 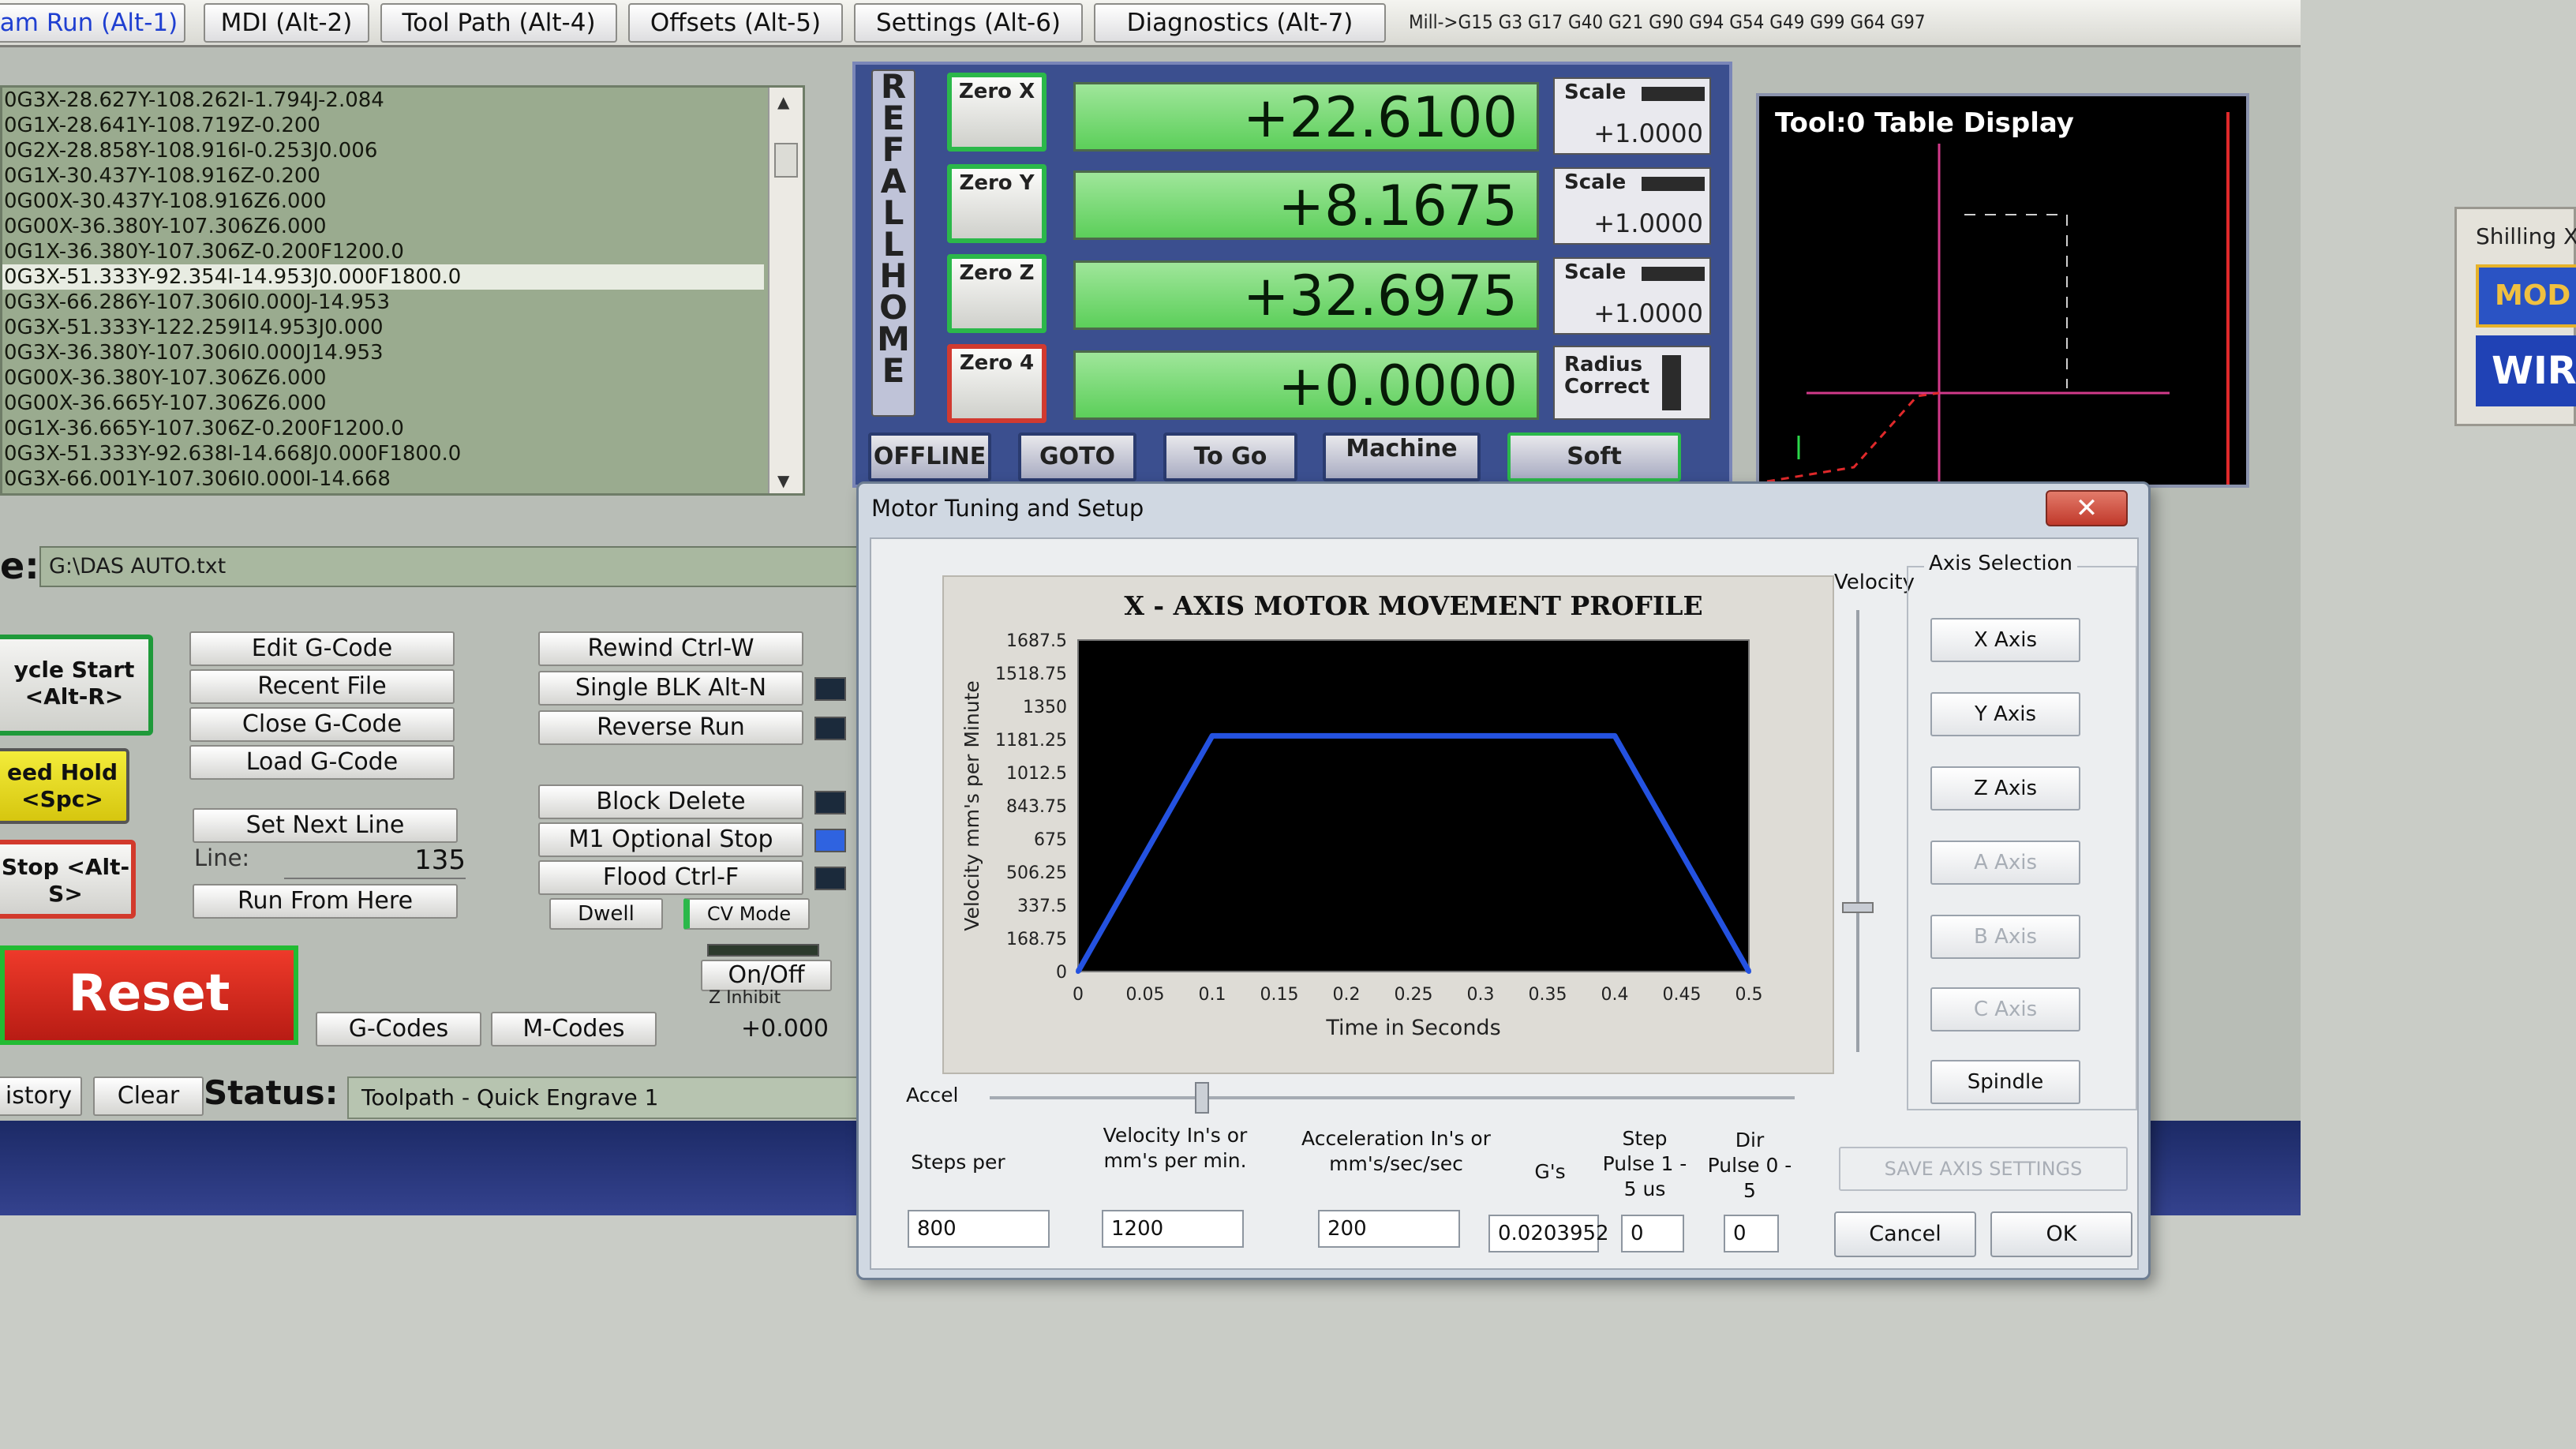 I want to click on toolpath-display: Tool:0 Table Display, so click(x=2002, y=290).